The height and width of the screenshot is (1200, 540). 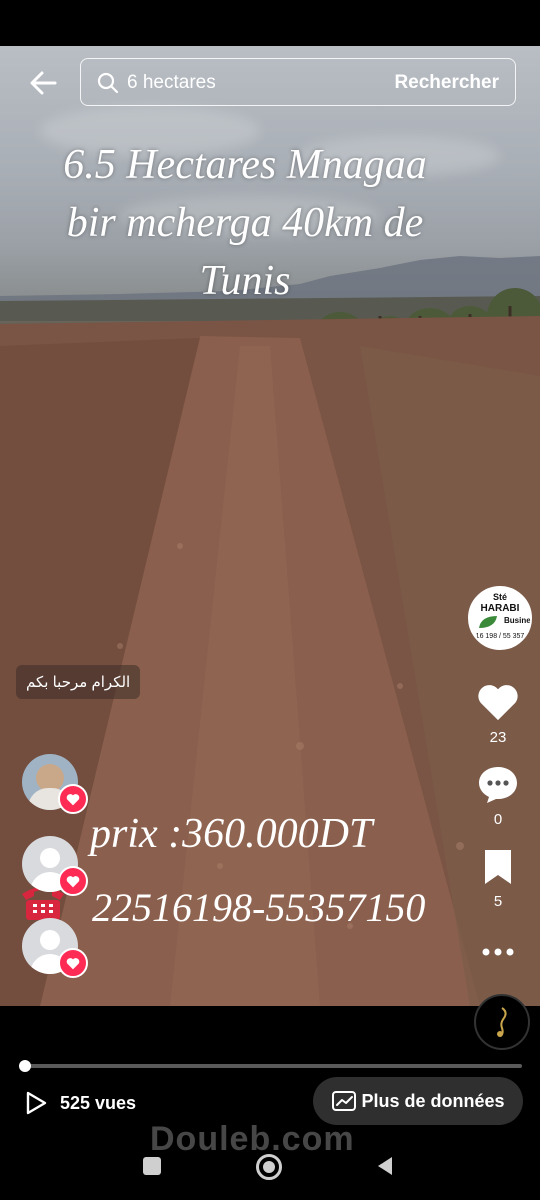 I want to click on more-icon, so click(x=498, y=952).